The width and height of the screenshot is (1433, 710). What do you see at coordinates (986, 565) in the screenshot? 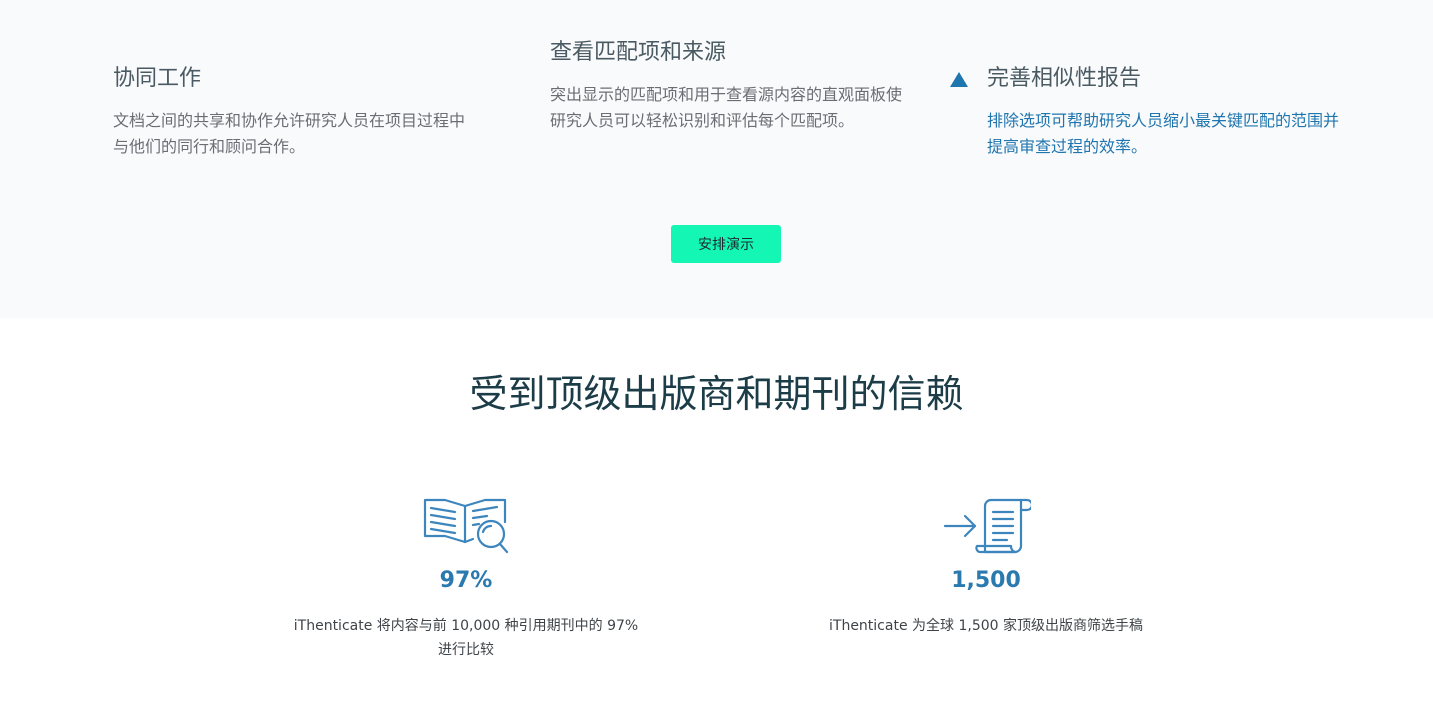
I see `stat-publishers: 1,500 iThenticate 为全球 1,500 家顶级出版商筛选手稿` at bounding box center [986, 565].